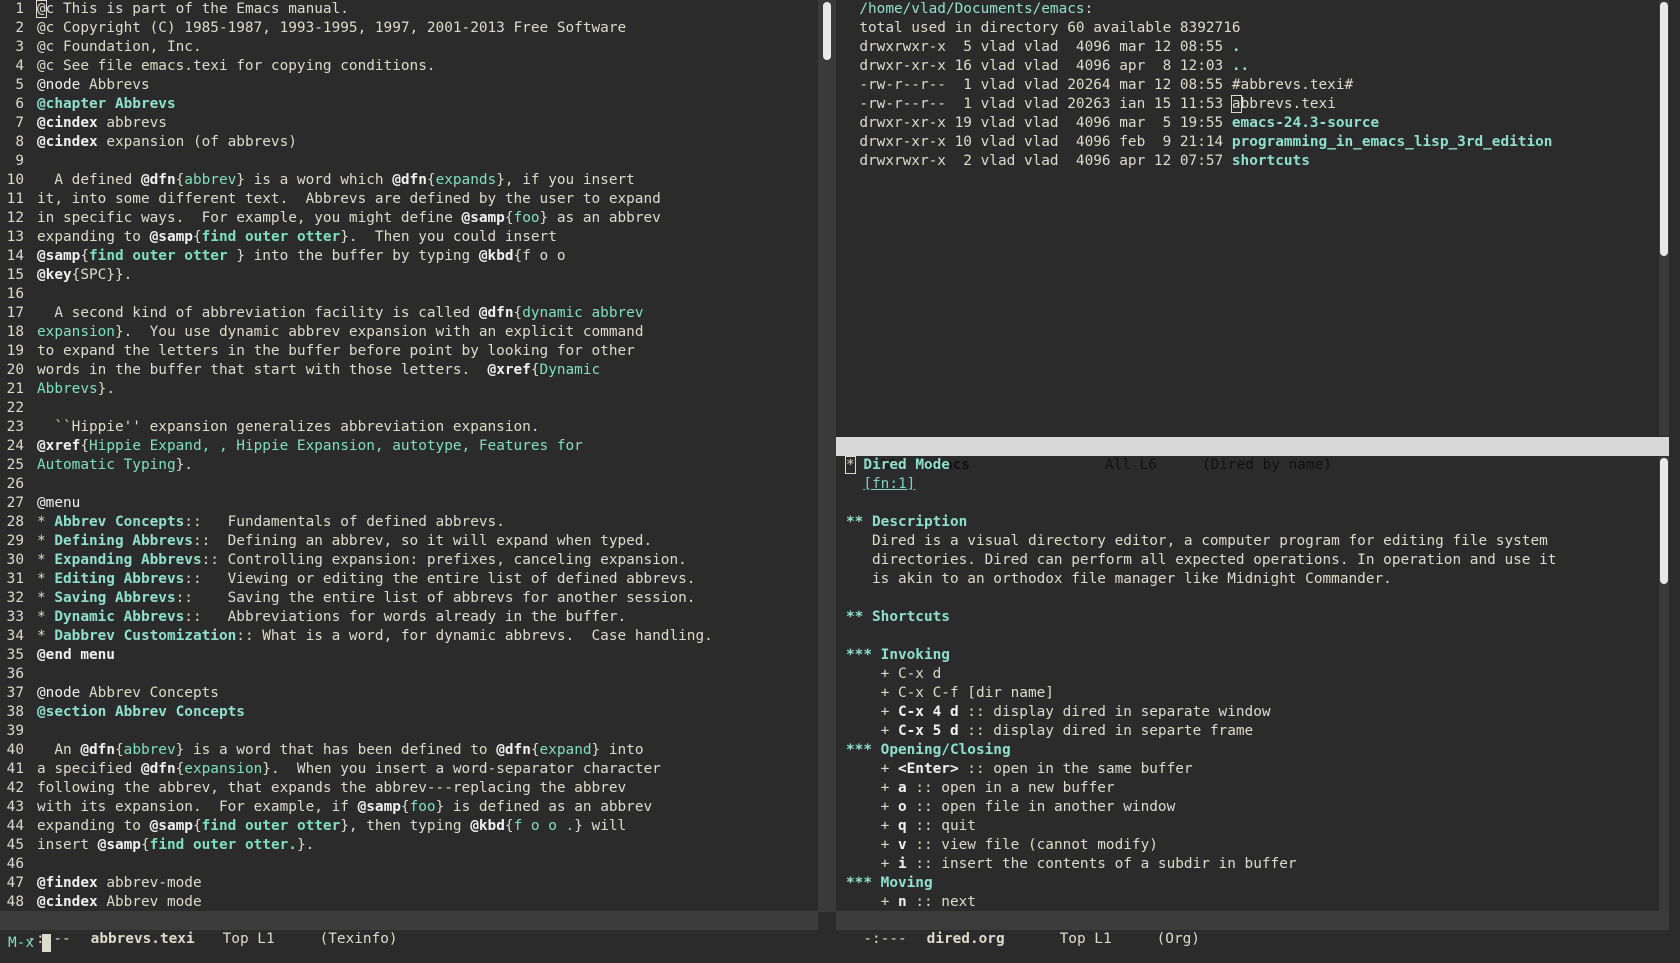  I want to click on texinfo-line: 46, so click(357, 864).